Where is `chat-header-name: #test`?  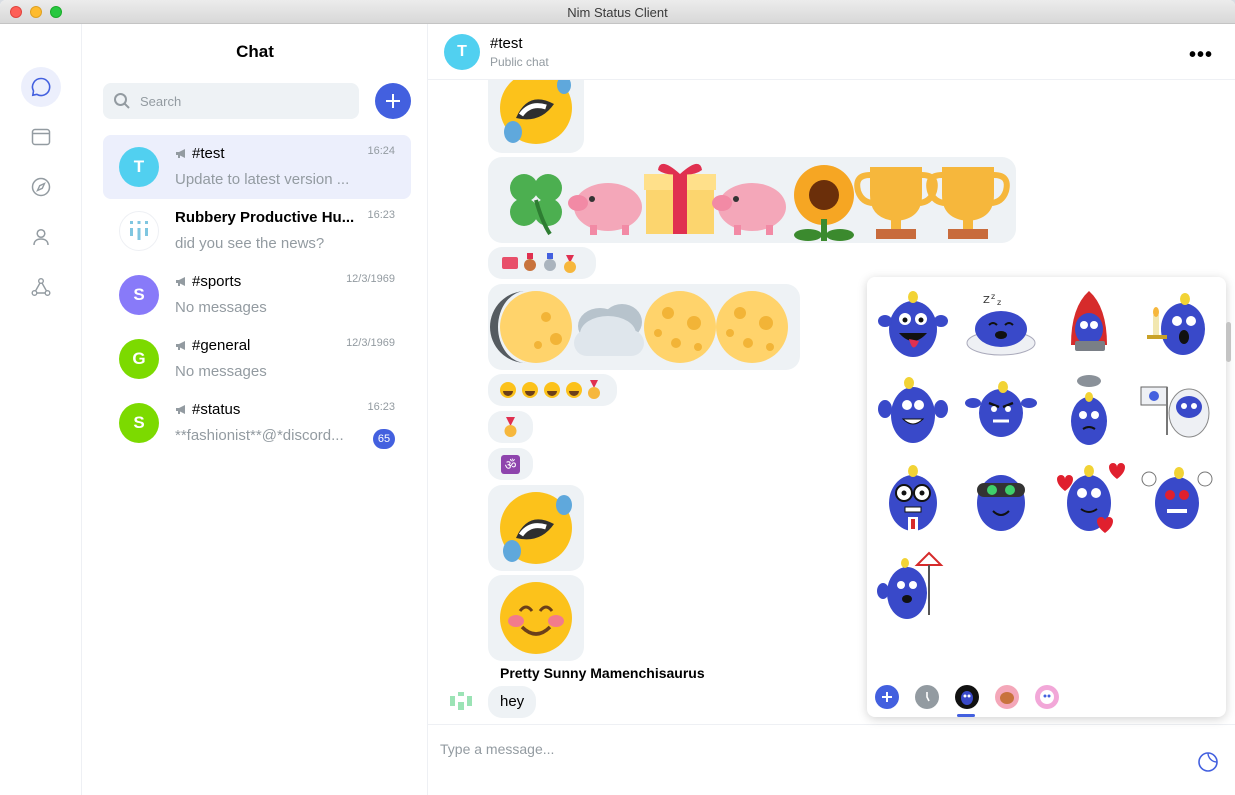 chat-header-name: #test is located at coordinates (506, 43).